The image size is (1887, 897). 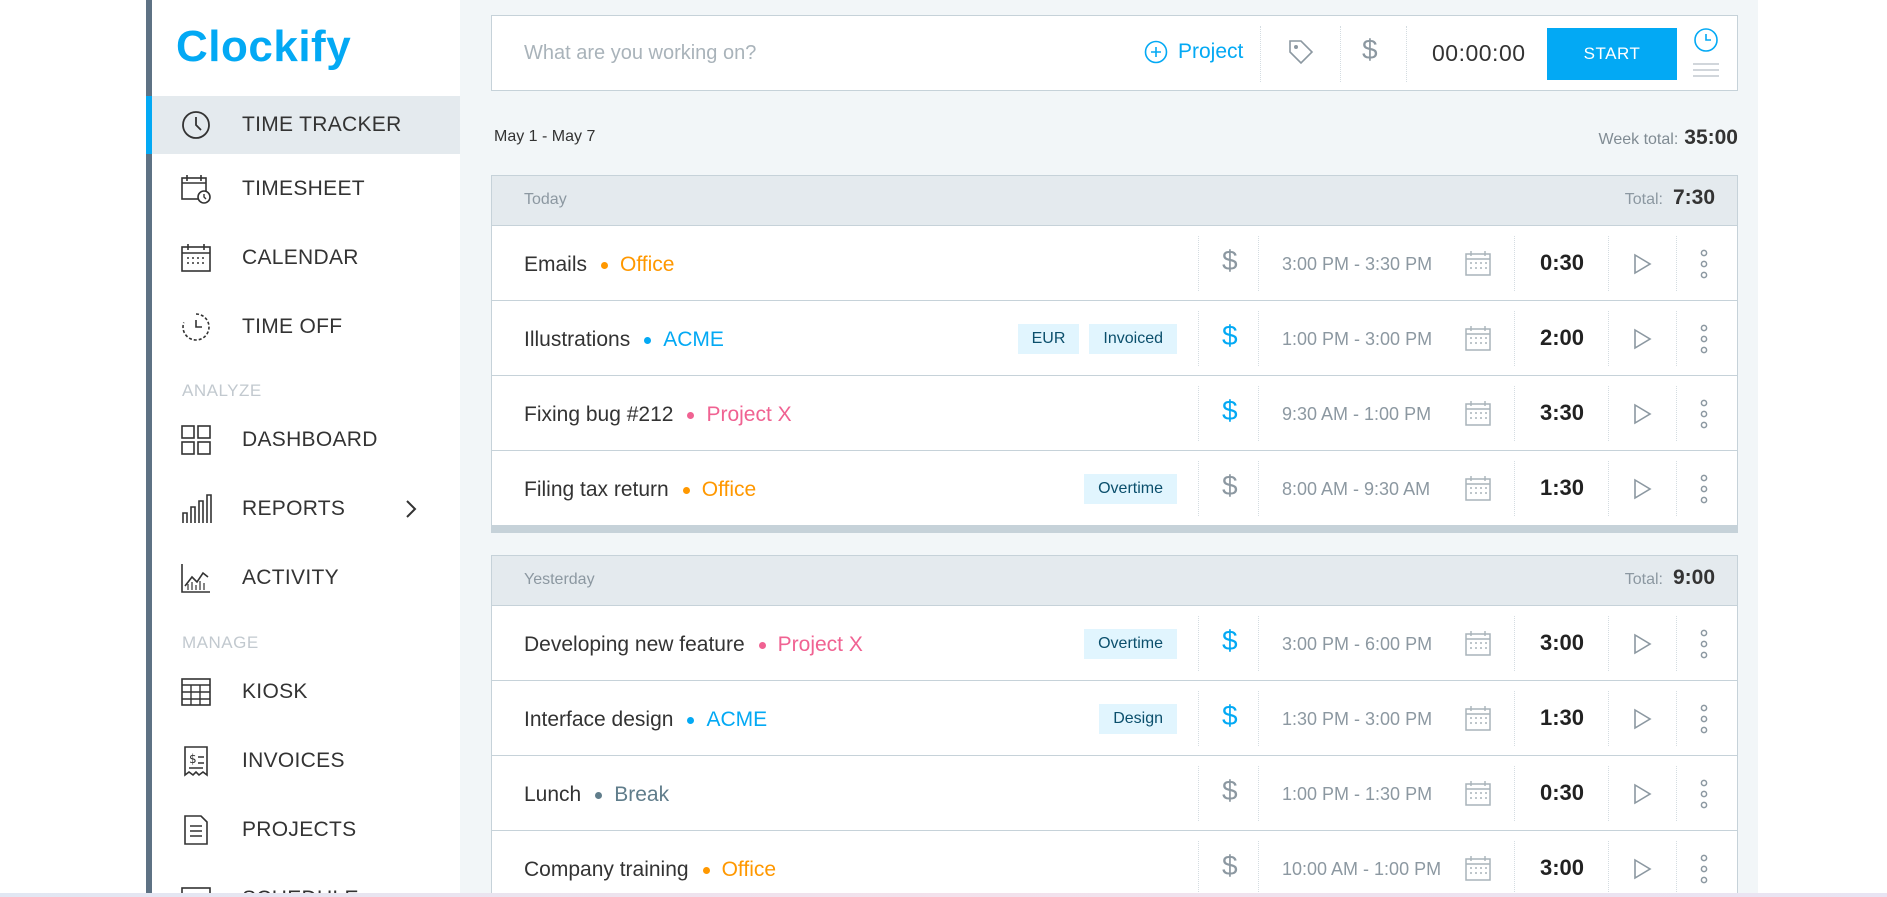 What do you see at coordinates (1711, 137) in the screenshot?
I see `week-total-value: 35:00` at bounding box center [1711, 137].